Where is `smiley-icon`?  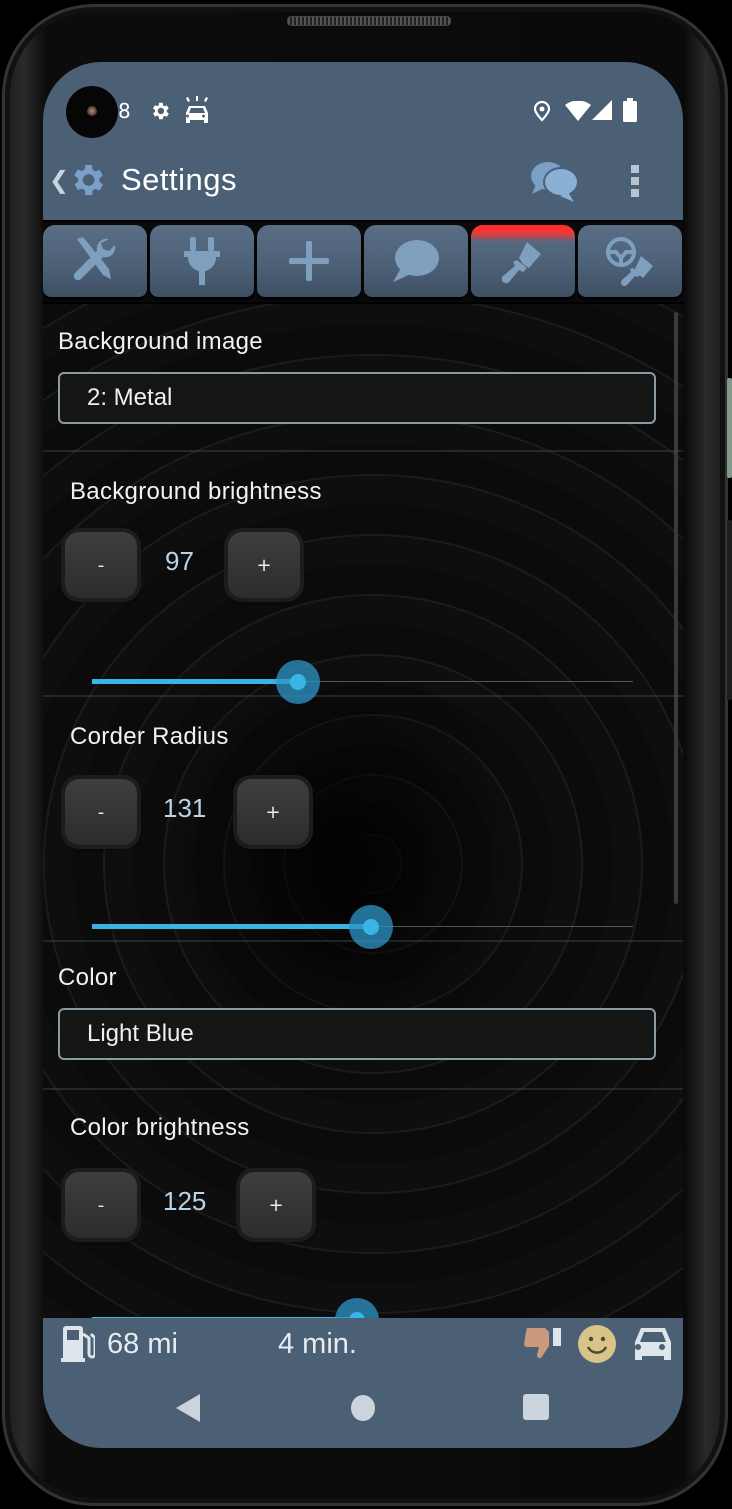 smiley-icon is located at coordinates (597, 1346).